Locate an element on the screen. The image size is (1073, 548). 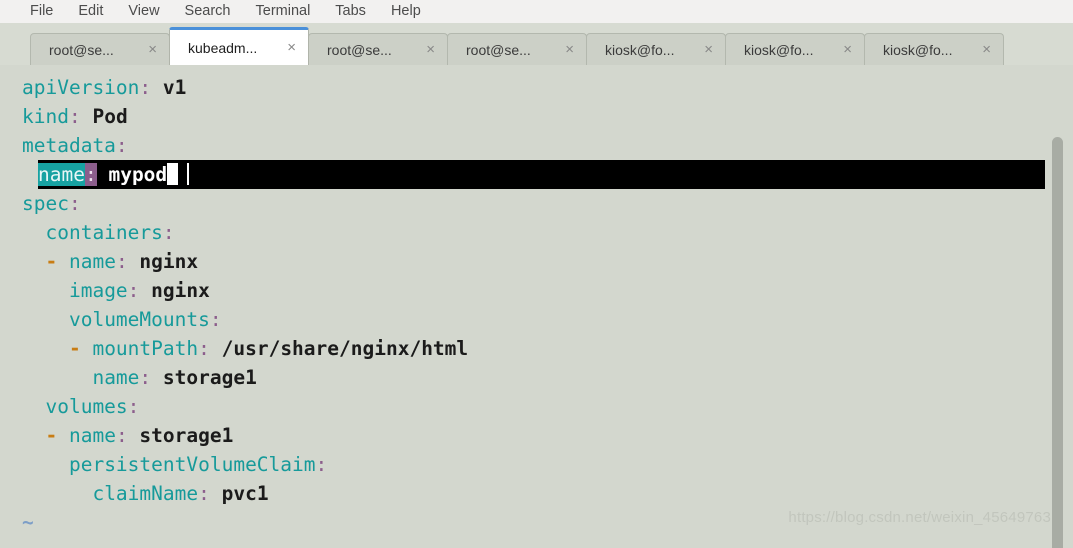
yaml-key: volumes is located at coordinates (86, 406).